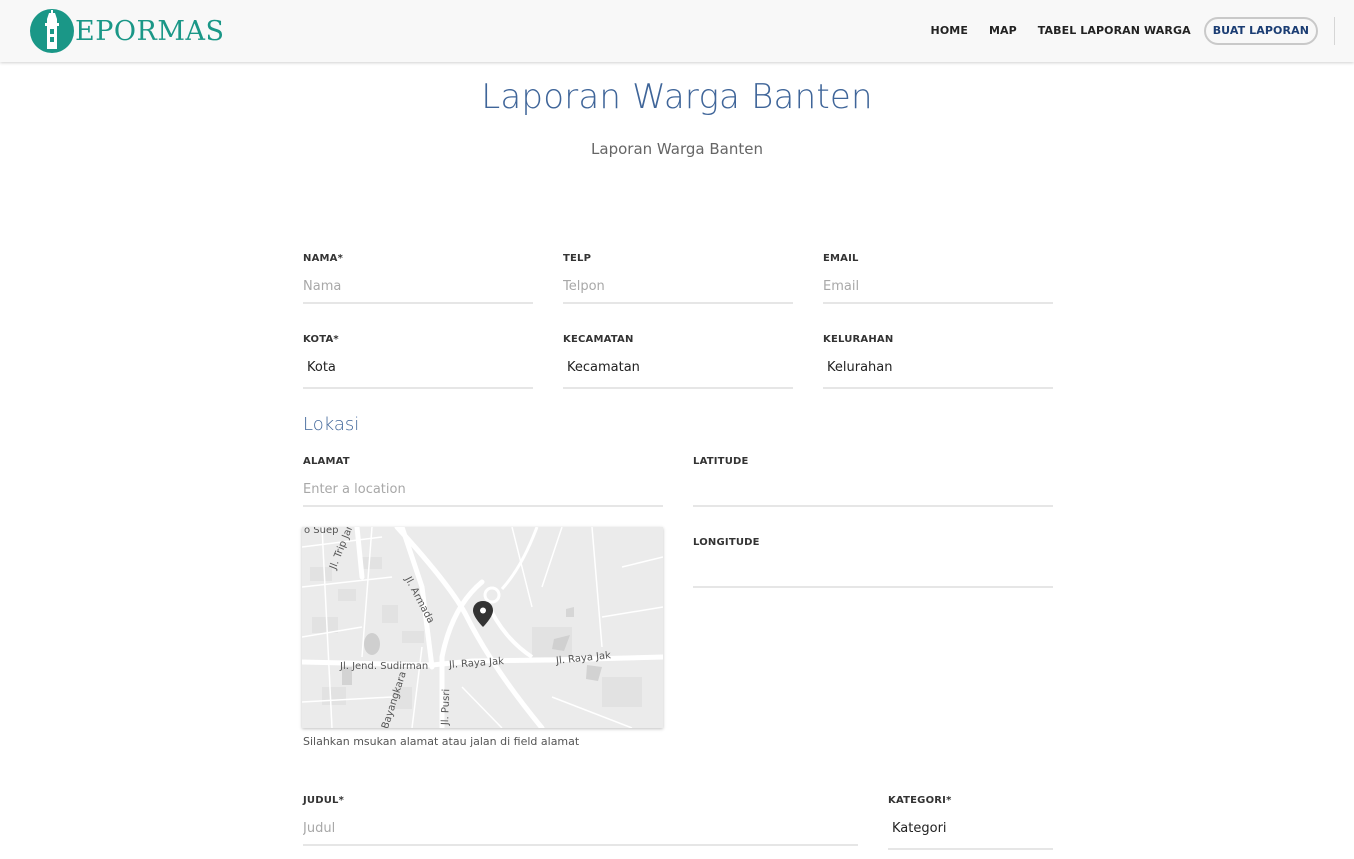 The width and height of the screenshot is (1354, 859). I want to click on kelurahan-field-group: KELURAHAN Kelurahan, so click(938, 361).